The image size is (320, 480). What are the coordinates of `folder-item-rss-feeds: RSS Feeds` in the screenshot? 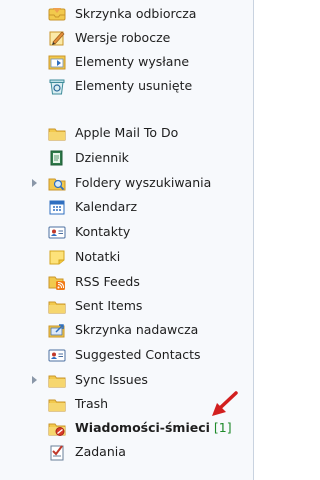 It's located at (126, 282).